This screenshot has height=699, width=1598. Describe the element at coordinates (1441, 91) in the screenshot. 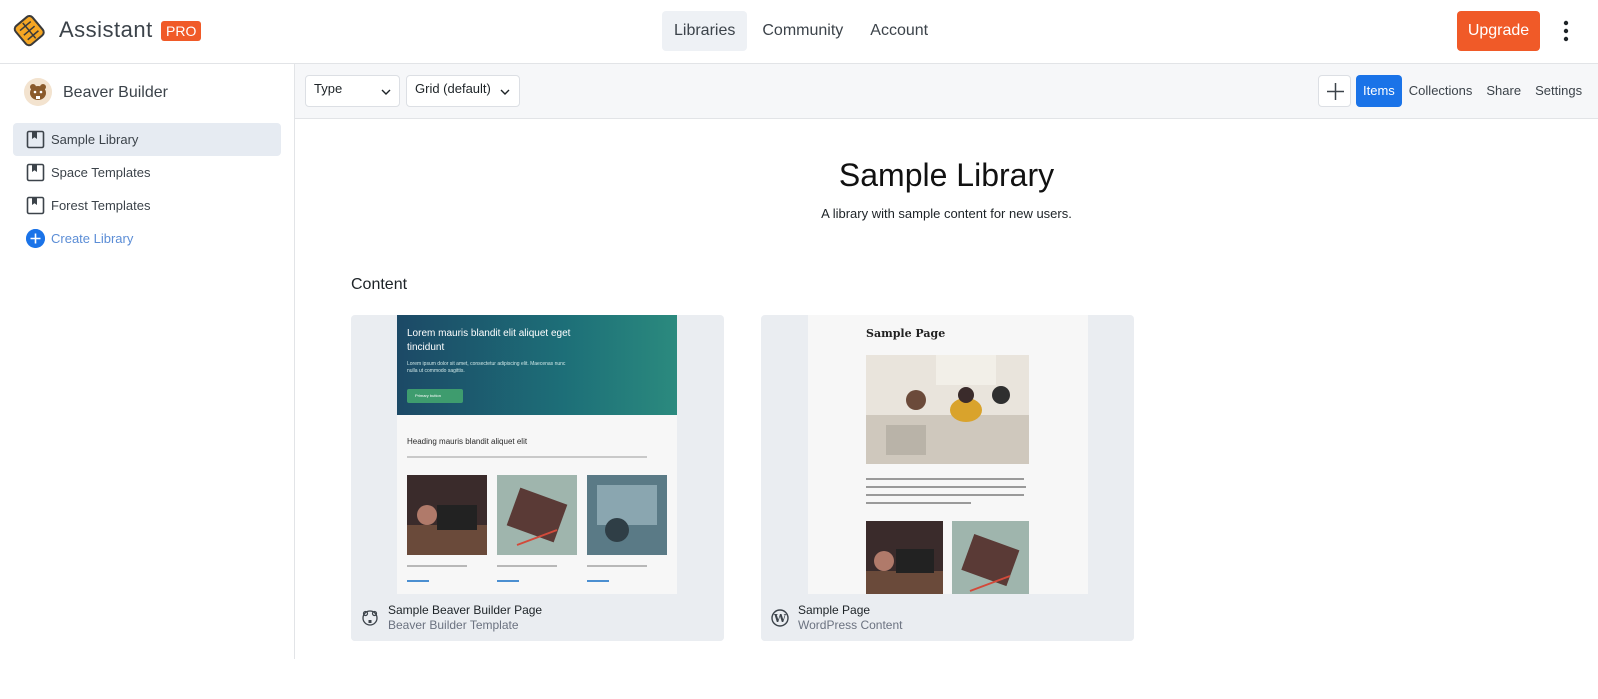

I see `tab-collections: Collections` at that location.